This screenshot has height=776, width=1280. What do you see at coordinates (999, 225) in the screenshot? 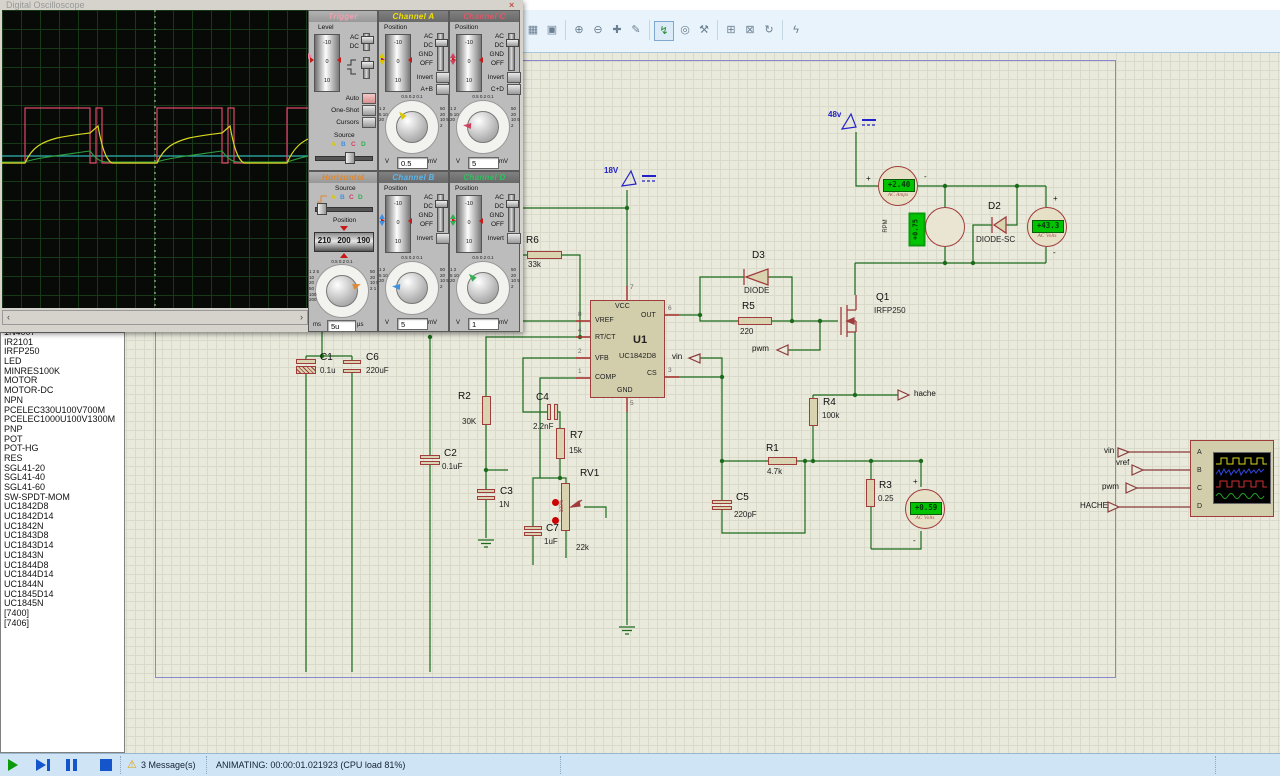
I see `diode-d2-symbol` at bounding box center [999, 225].